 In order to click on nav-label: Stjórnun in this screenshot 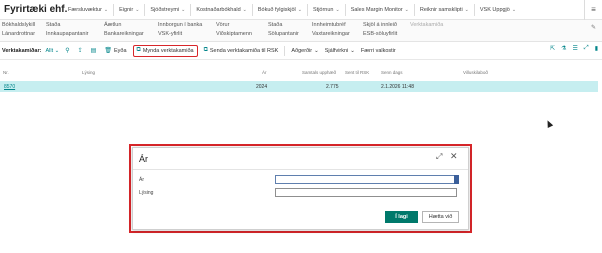, I will do `click(323, 9)`.